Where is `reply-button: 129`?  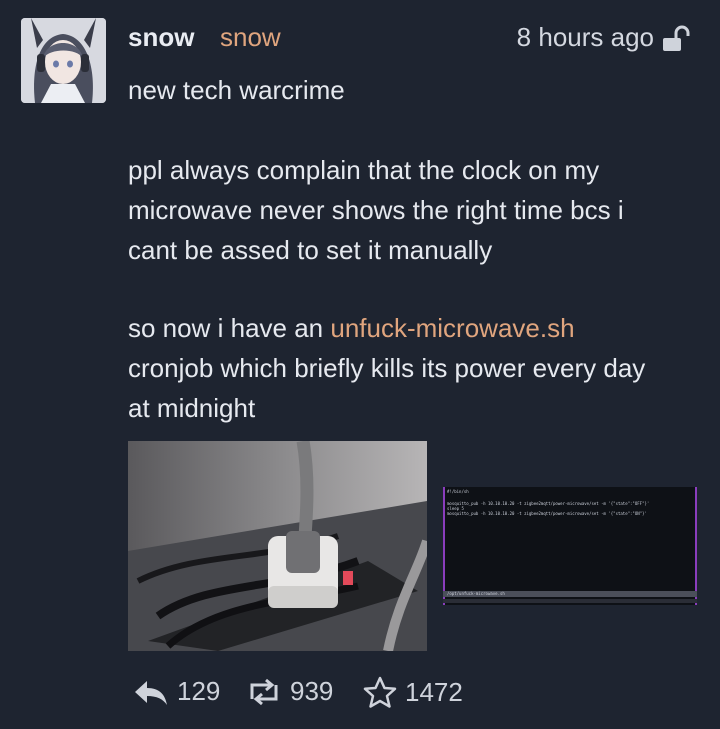
reply-button: 129 is located at coordinates (176, 691).